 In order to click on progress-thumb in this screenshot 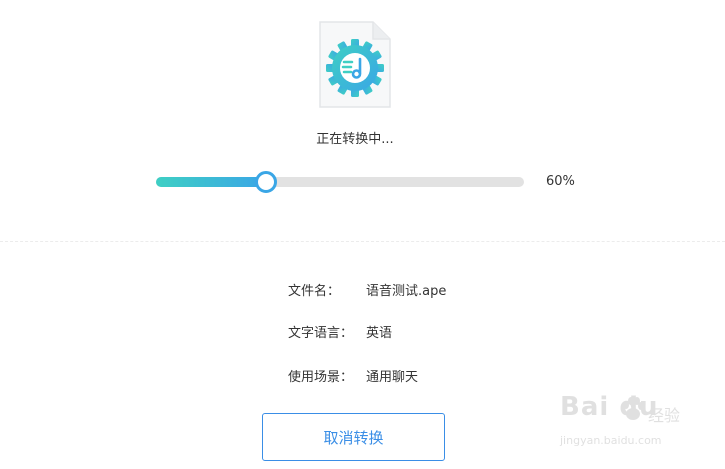, I will do `click(266, 182)`.